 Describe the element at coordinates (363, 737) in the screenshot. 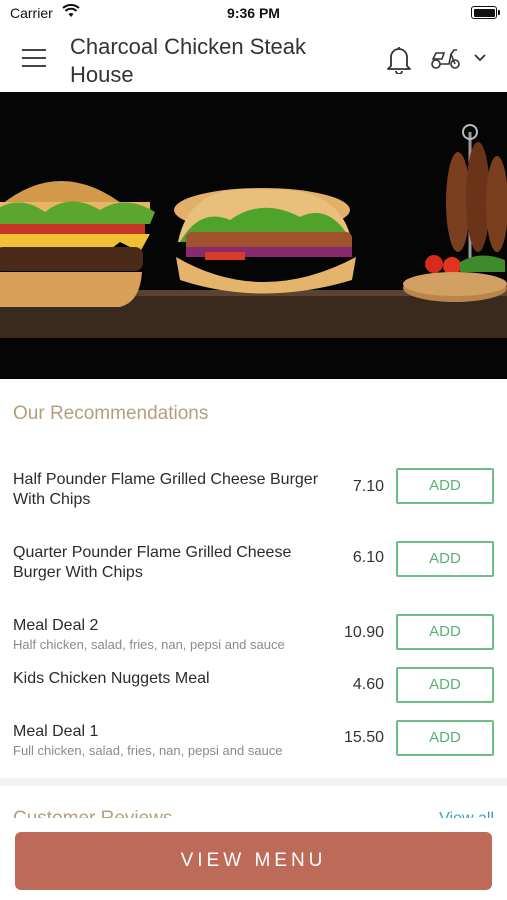

I see `item-price: 15.50` at that location.